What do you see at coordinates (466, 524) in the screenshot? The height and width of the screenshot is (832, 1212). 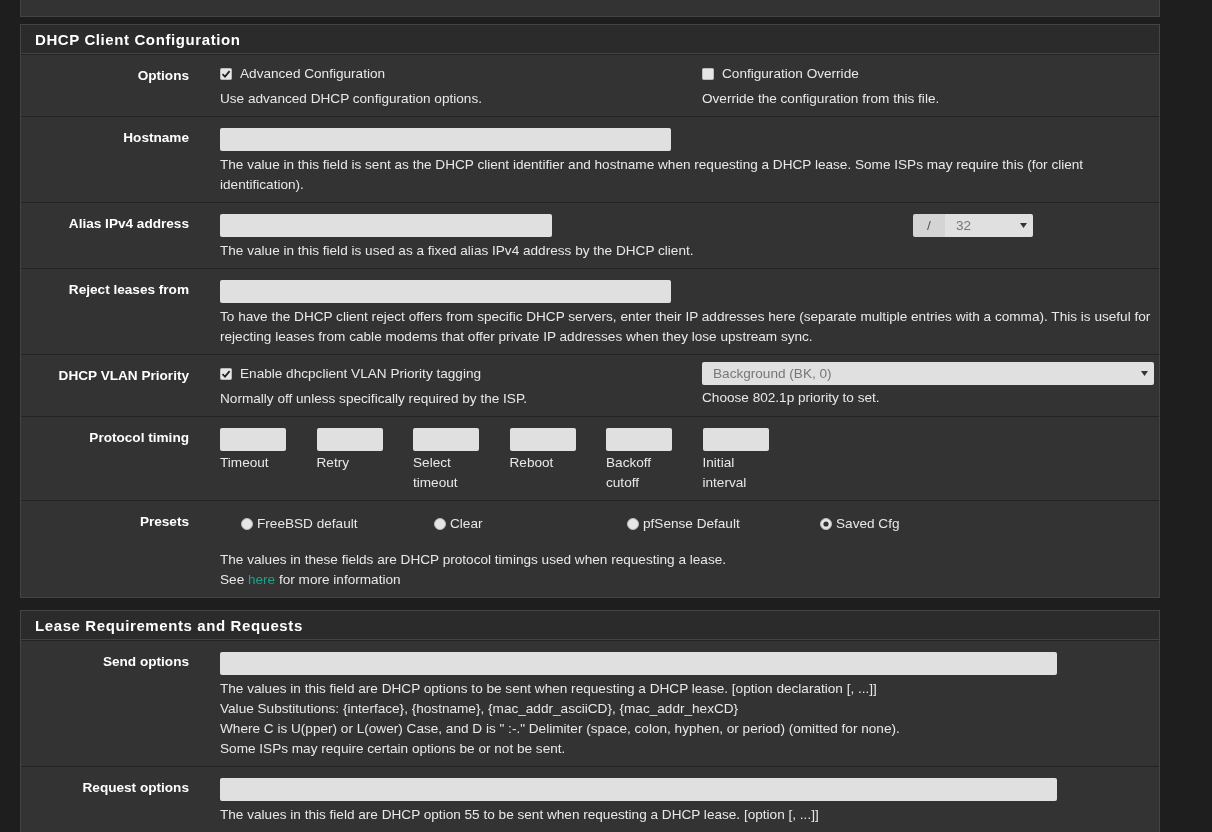 I see `radio-label: Clear` at bounding box center [466, 524].